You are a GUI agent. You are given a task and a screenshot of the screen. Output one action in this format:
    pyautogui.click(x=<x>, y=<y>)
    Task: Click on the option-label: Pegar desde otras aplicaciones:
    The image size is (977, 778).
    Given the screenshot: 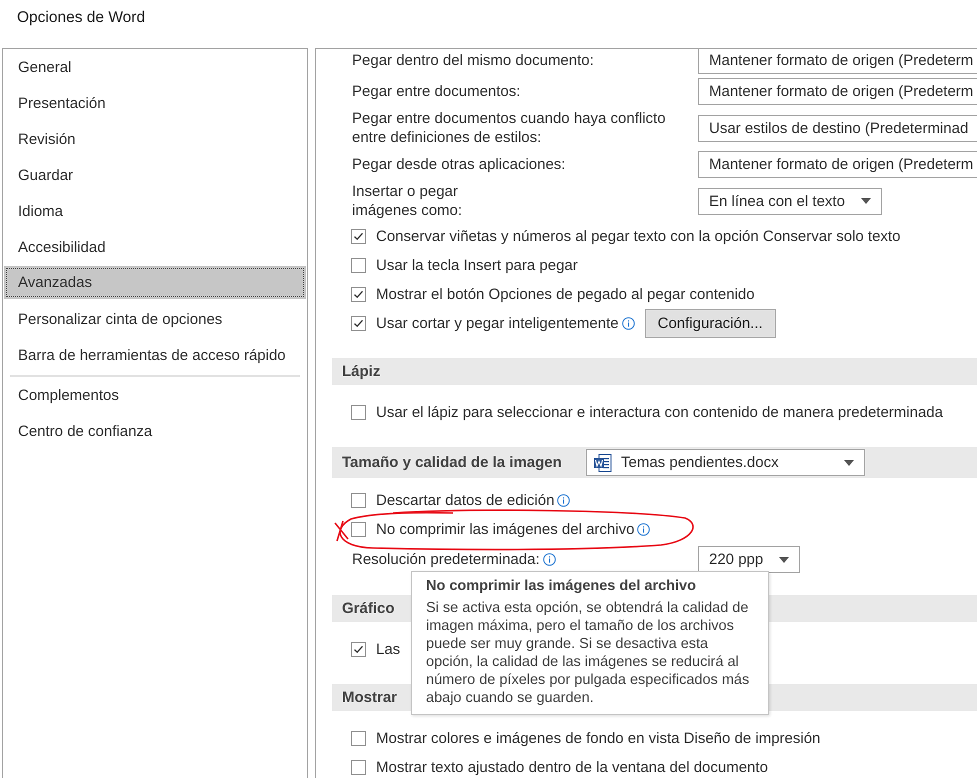 What is the action you would take?
    pyautogui.click(x=459, y=164)
    